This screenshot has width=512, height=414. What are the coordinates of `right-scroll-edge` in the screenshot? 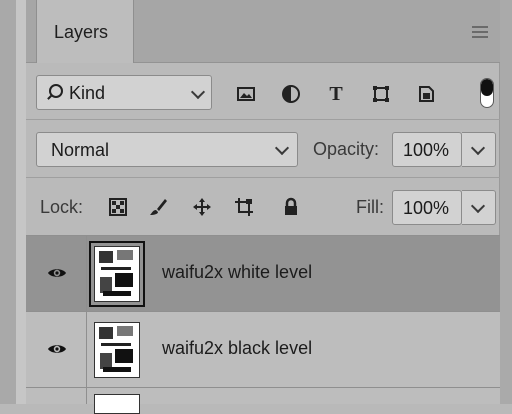 It's located at (505, 202).